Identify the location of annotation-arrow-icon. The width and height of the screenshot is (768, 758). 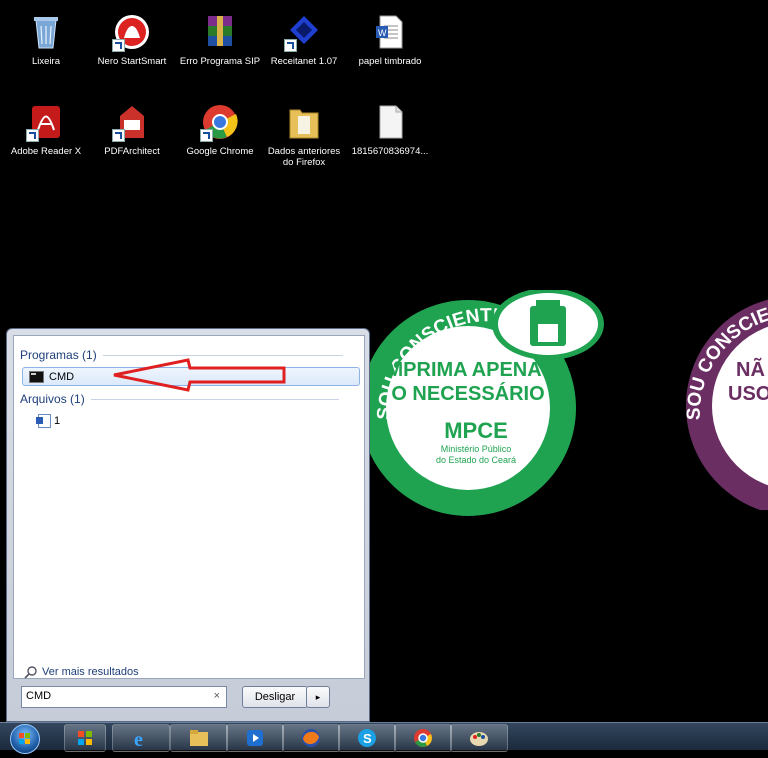
(199, 375).